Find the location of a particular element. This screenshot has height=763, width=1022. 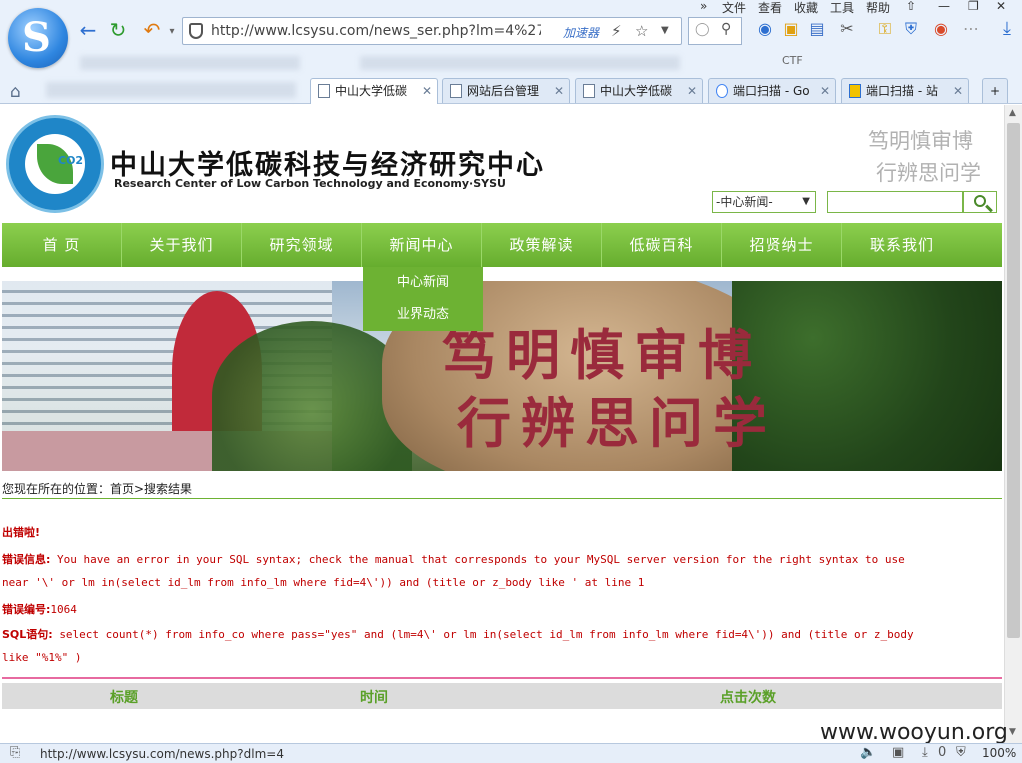

skin-icon: ⇧ is located at coordinates (911, 6).